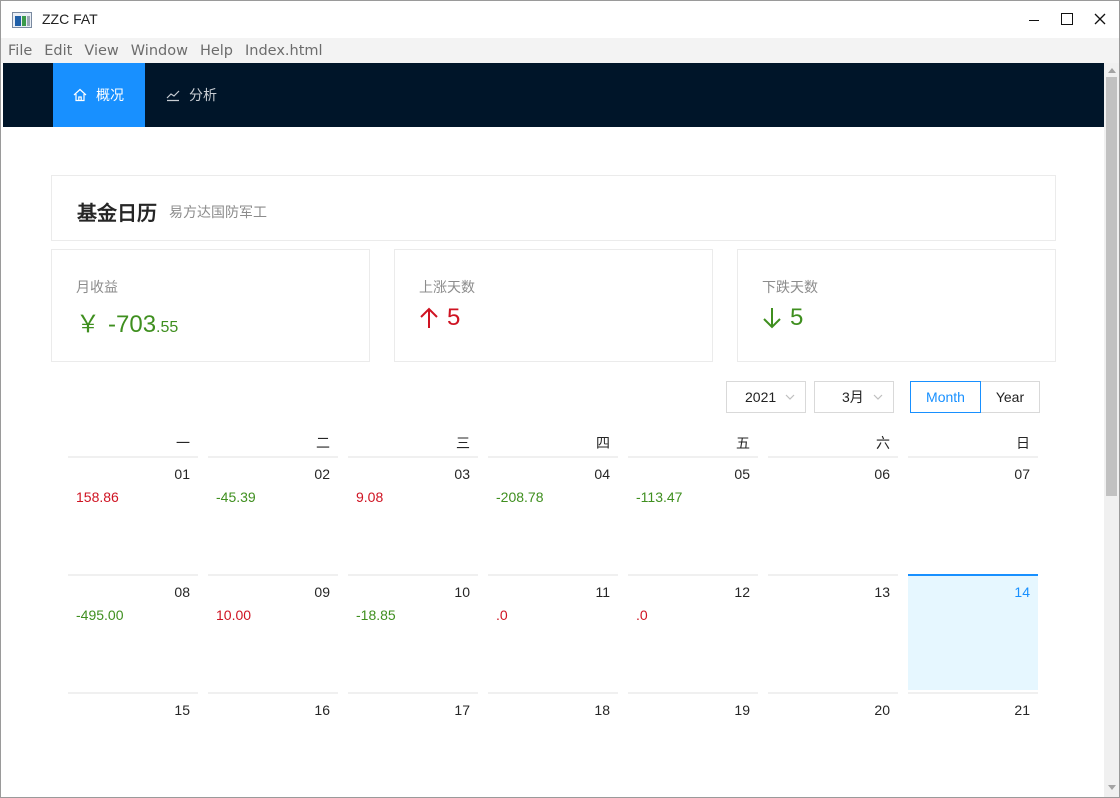 The width and height of the screenshot is (1120, 798). Describe the element at coordinates (80, 95) in the screenshot. I see `home-icon` at that location.